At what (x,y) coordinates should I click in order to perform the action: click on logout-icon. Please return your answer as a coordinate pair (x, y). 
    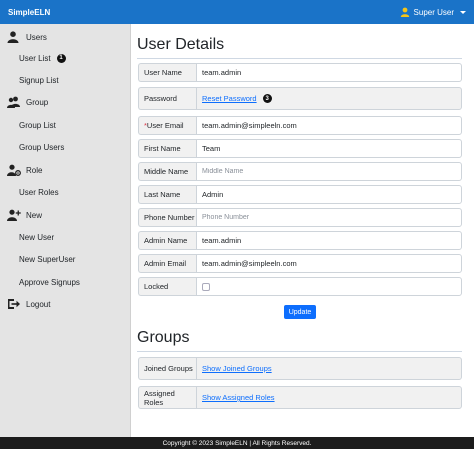
    Looking at the image, I should click on (14, 304).